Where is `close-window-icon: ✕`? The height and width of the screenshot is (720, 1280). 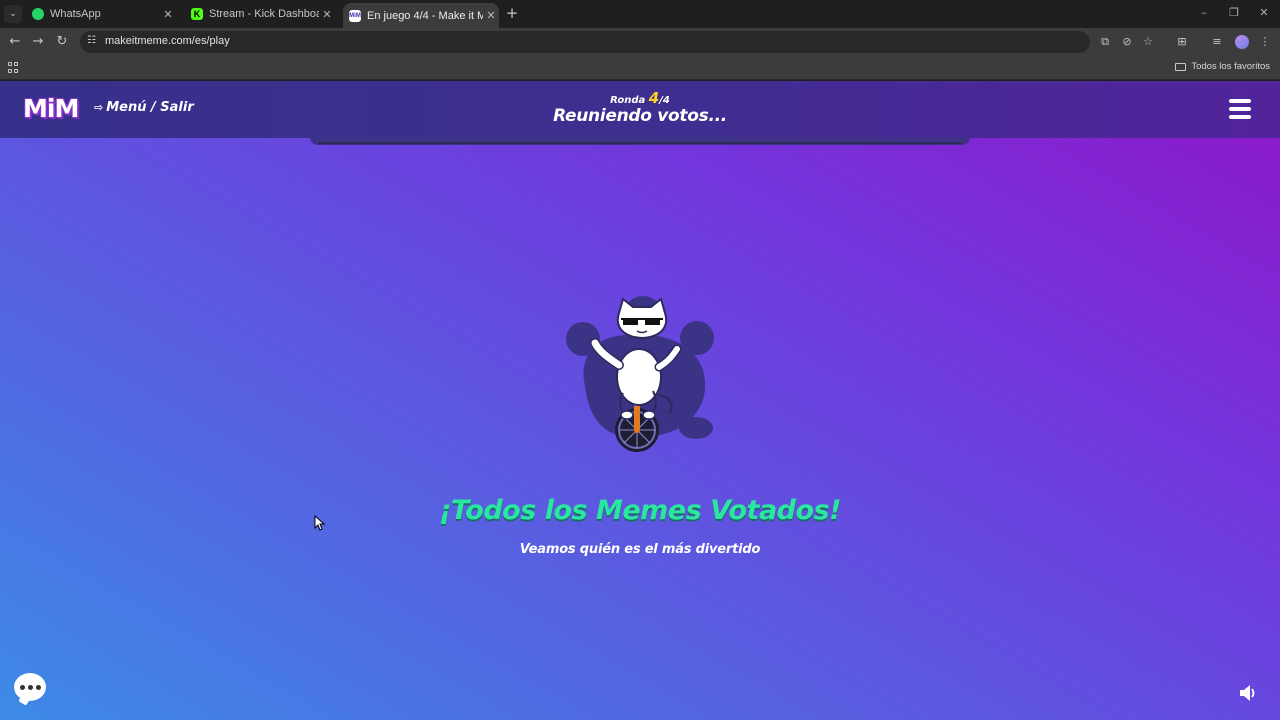 close-window-icon: ✕ is located at coordinates (1264, 12).